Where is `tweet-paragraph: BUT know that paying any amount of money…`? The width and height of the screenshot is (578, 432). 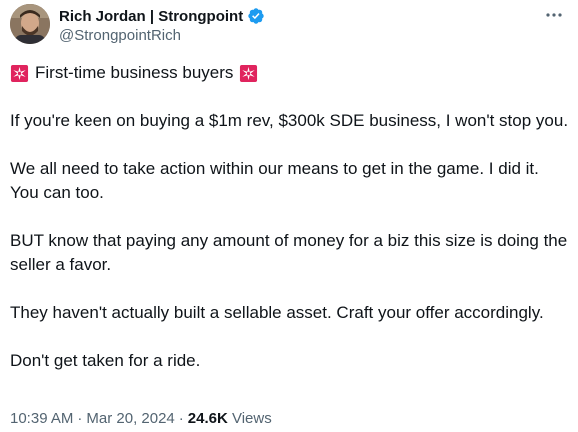
tweet-paragraph: BUT know that paying any amount of money… is located at coordinates (289, 252).